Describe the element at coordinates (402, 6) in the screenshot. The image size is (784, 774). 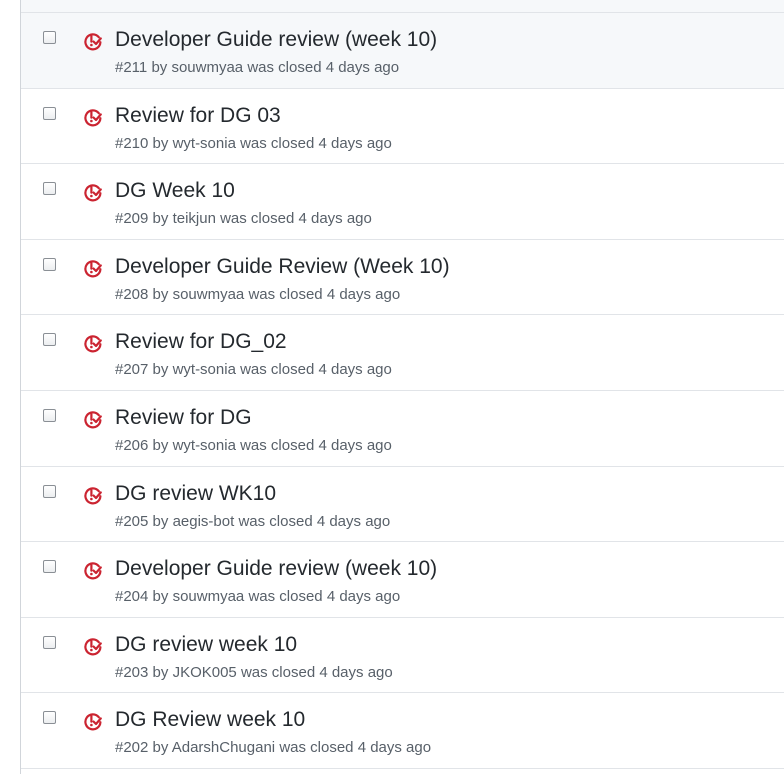
I see `list-header-strip` at that location.